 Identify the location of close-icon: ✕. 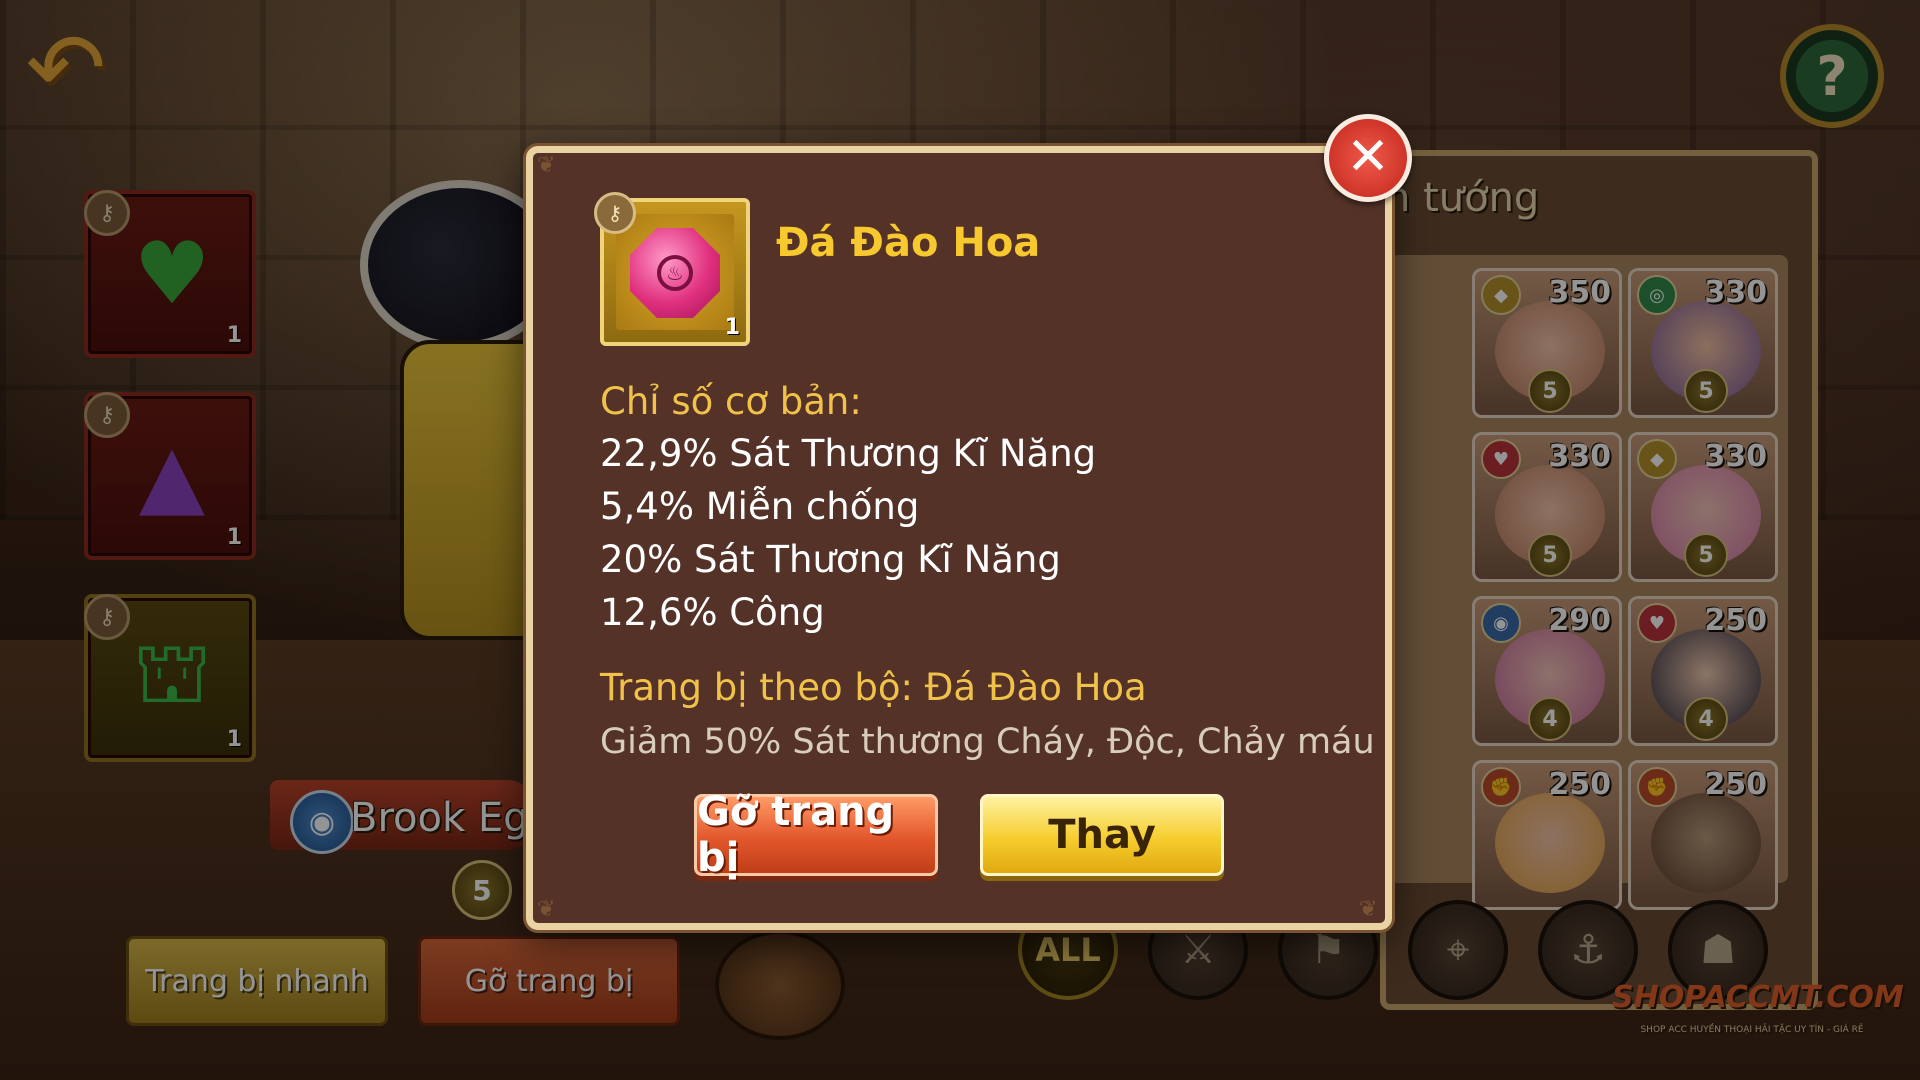
(1368, 158).